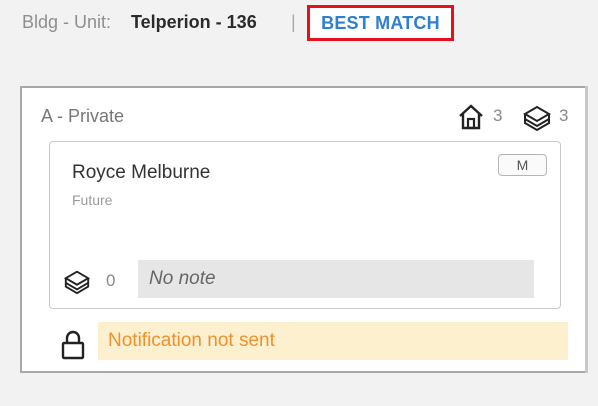  I want to click on documents-count: 3, so click(564, 115).